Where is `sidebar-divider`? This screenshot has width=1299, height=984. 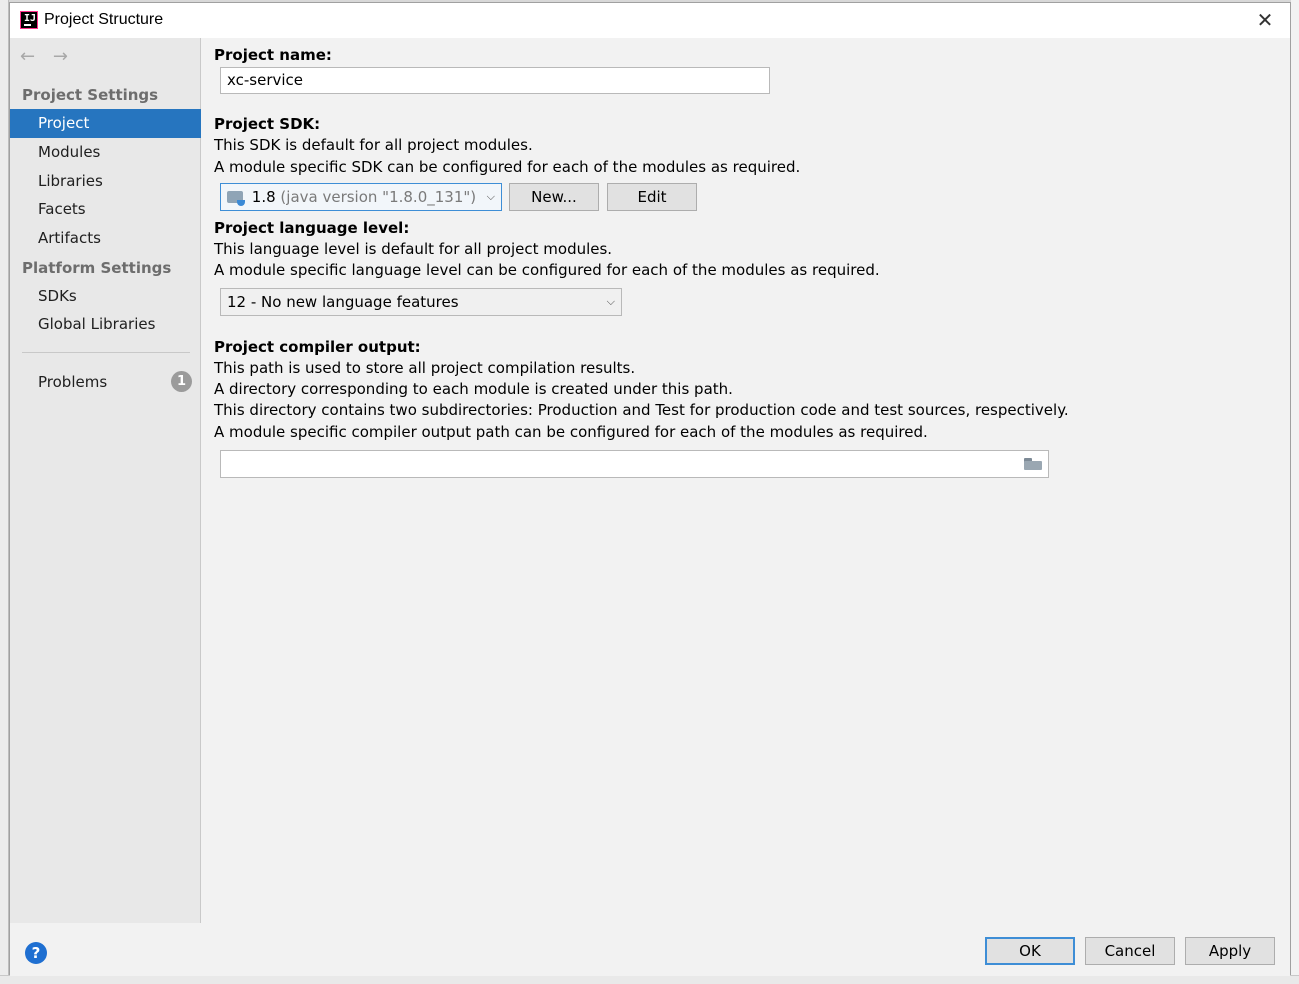
sidebar-divider is located at coordinates (106, 352).